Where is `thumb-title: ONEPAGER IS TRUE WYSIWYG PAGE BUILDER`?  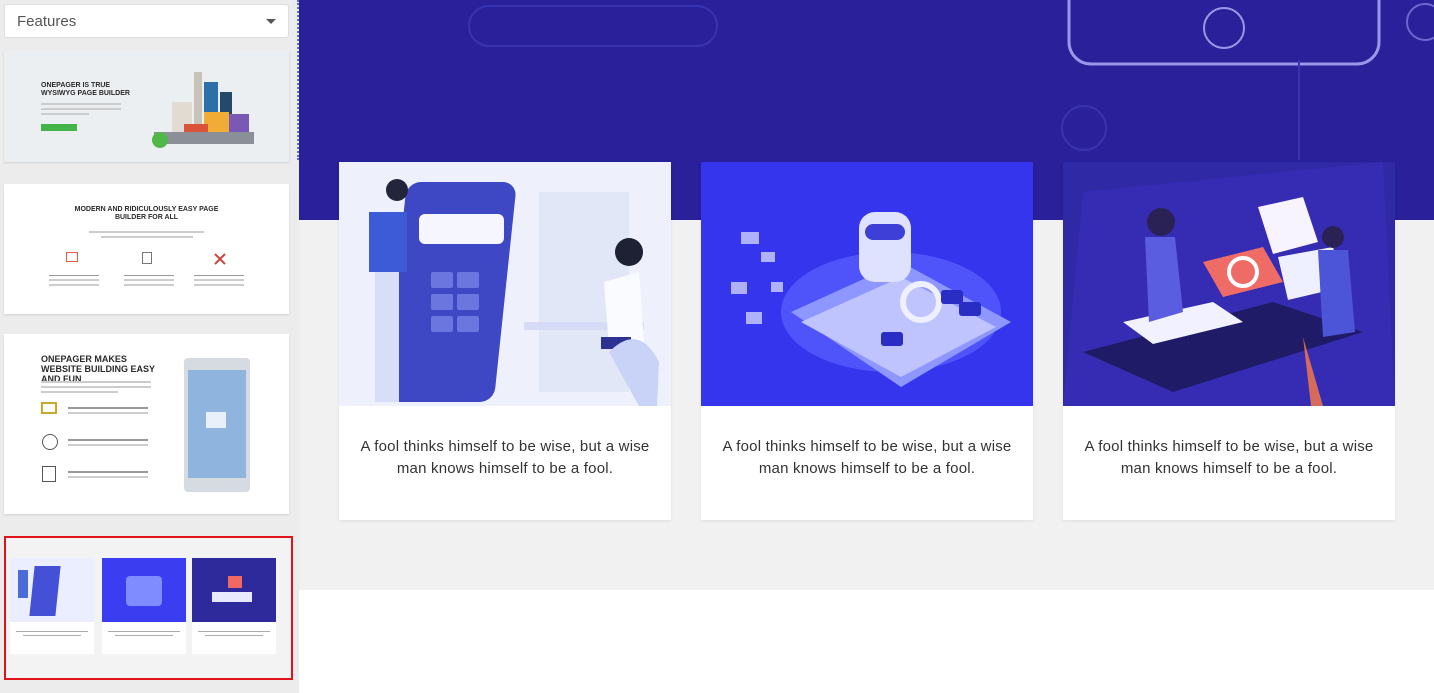 thumb-title: ONEPAGER IS TRUE WYSIWYG PAGE BUILDER is located at coordinates (85, 89).